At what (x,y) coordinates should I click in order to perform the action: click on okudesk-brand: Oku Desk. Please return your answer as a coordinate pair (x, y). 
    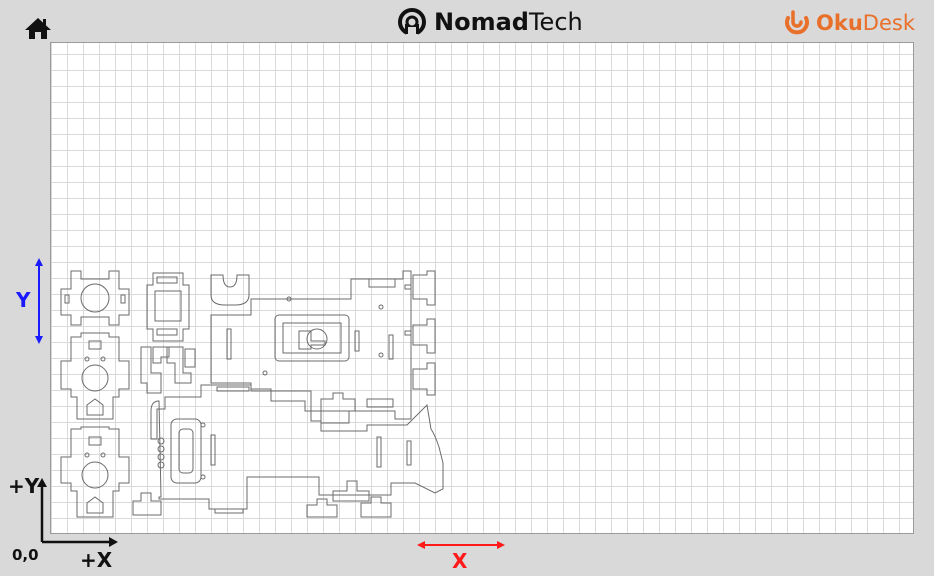
    Looking at the image, I should click on (848, 23).